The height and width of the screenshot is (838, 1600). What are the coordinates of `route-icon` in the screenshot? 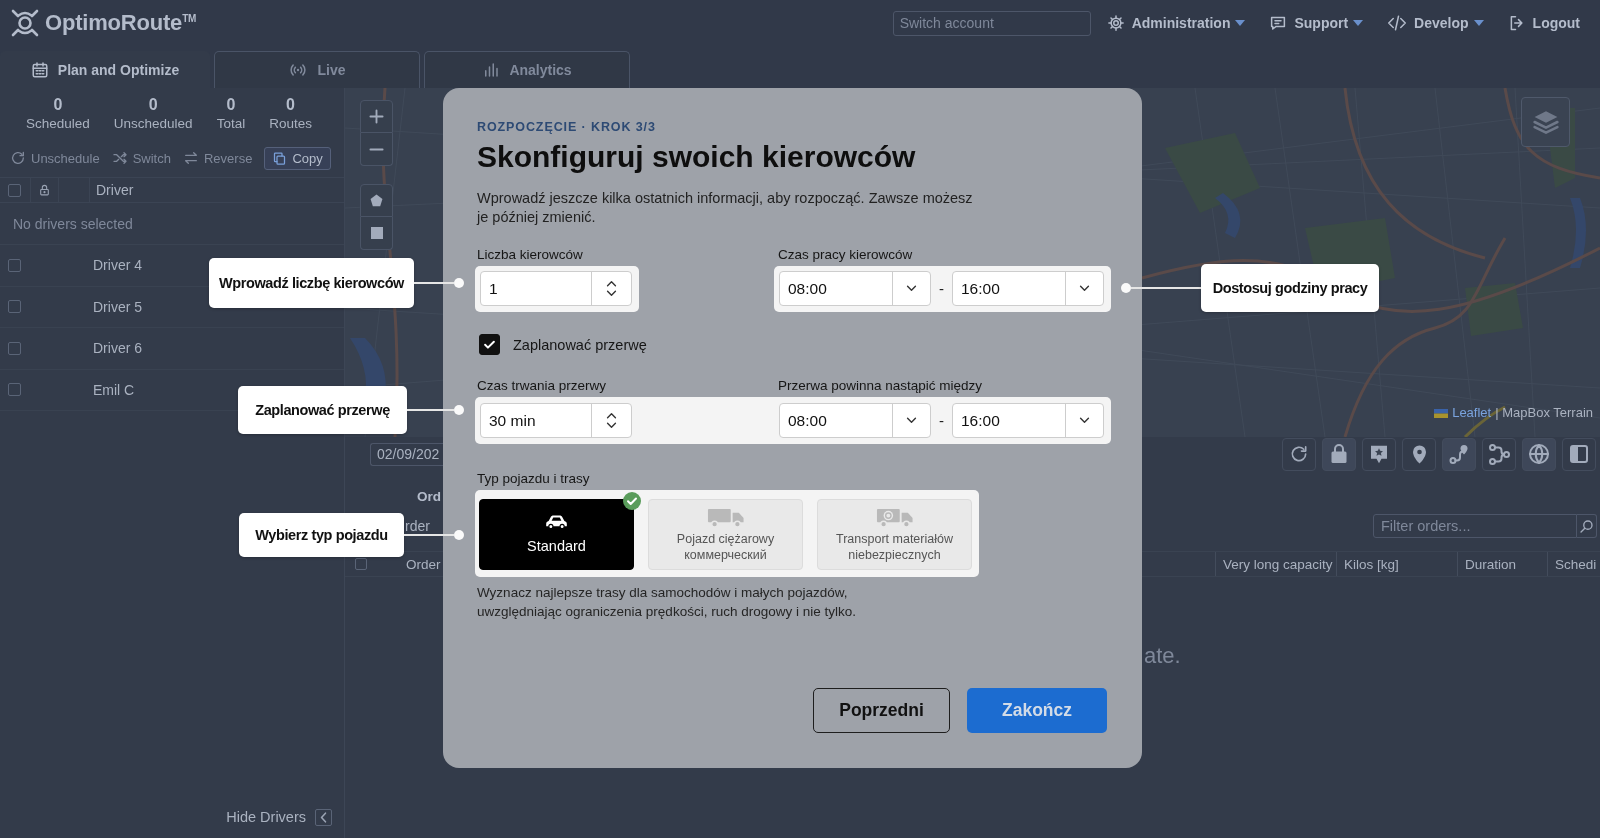 It's located at (1459, 454).